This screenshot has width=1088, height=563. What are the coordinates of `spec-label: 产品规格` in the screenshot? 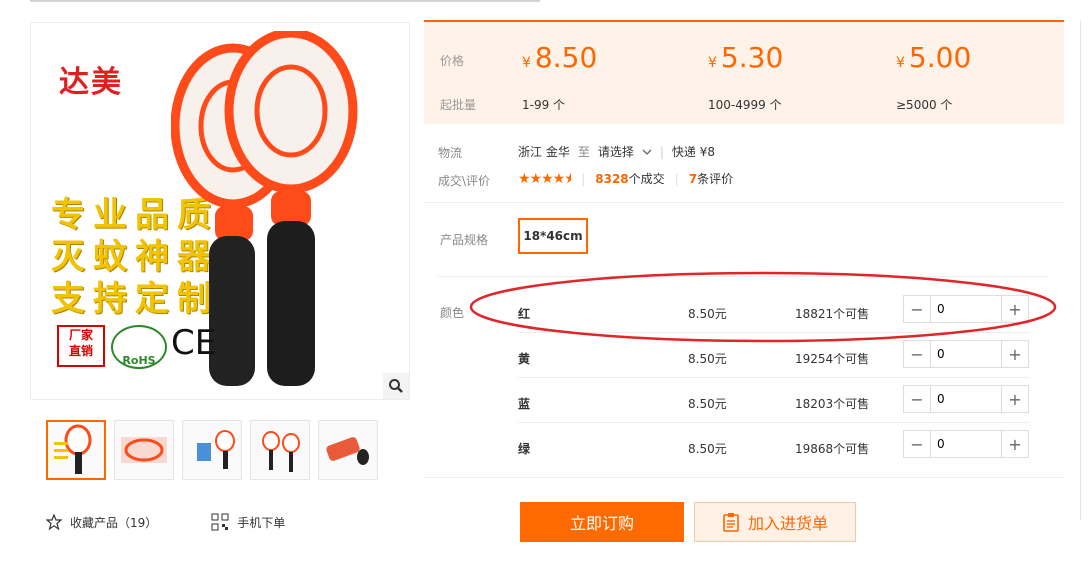 It's located at (464, 240).